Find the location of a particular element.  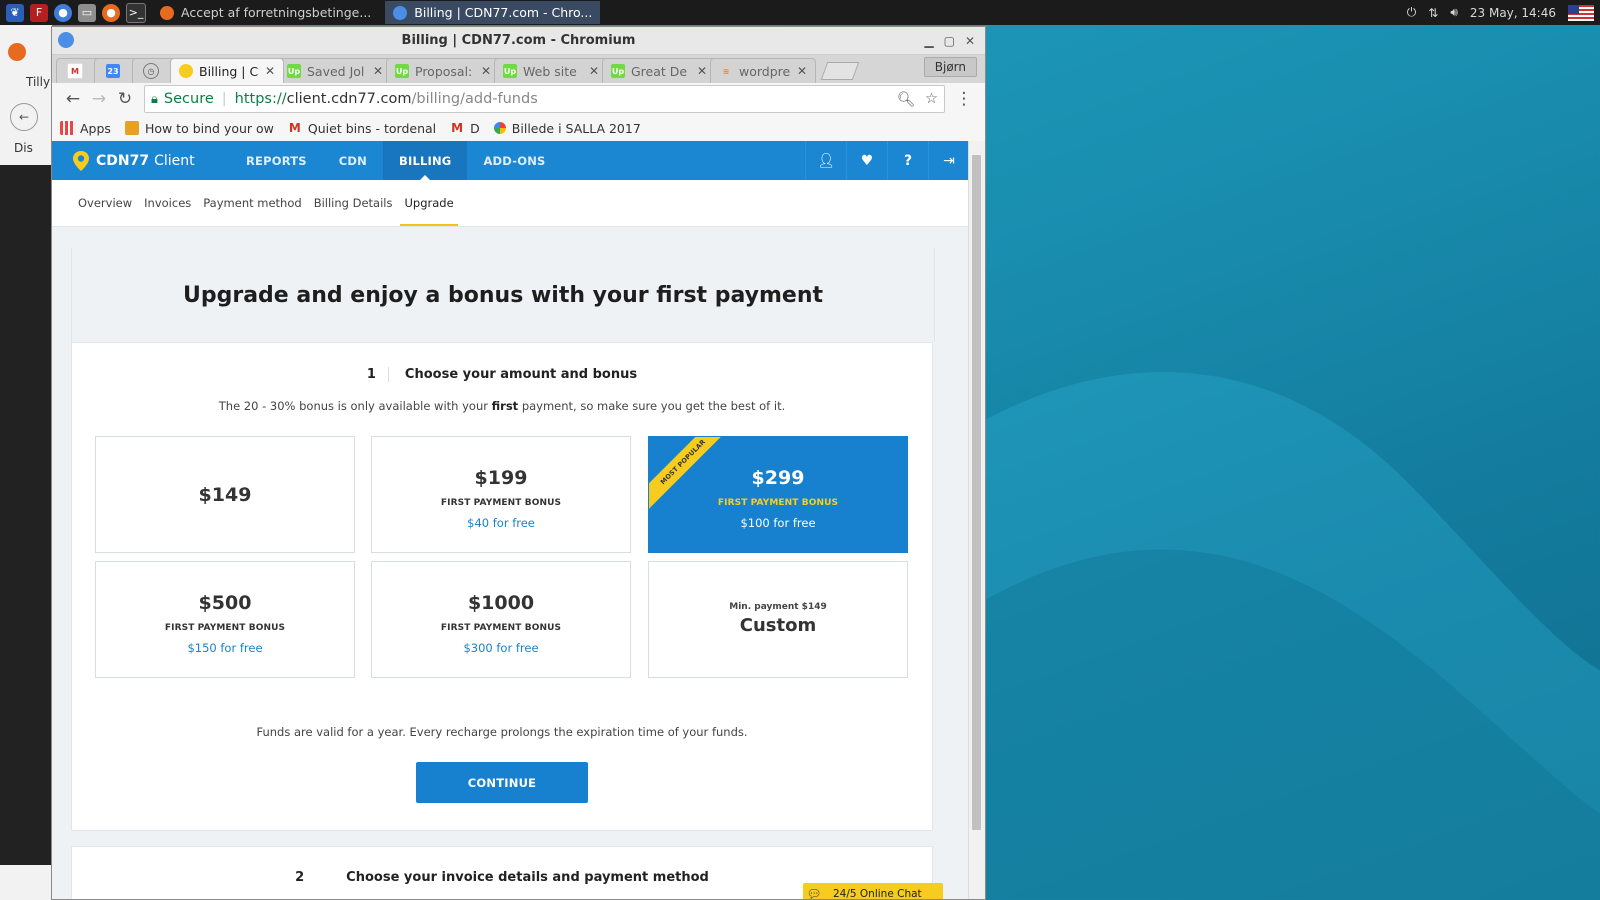

tab-upwork-website: Up Web site ✕ is located at coordinates (551, 70).